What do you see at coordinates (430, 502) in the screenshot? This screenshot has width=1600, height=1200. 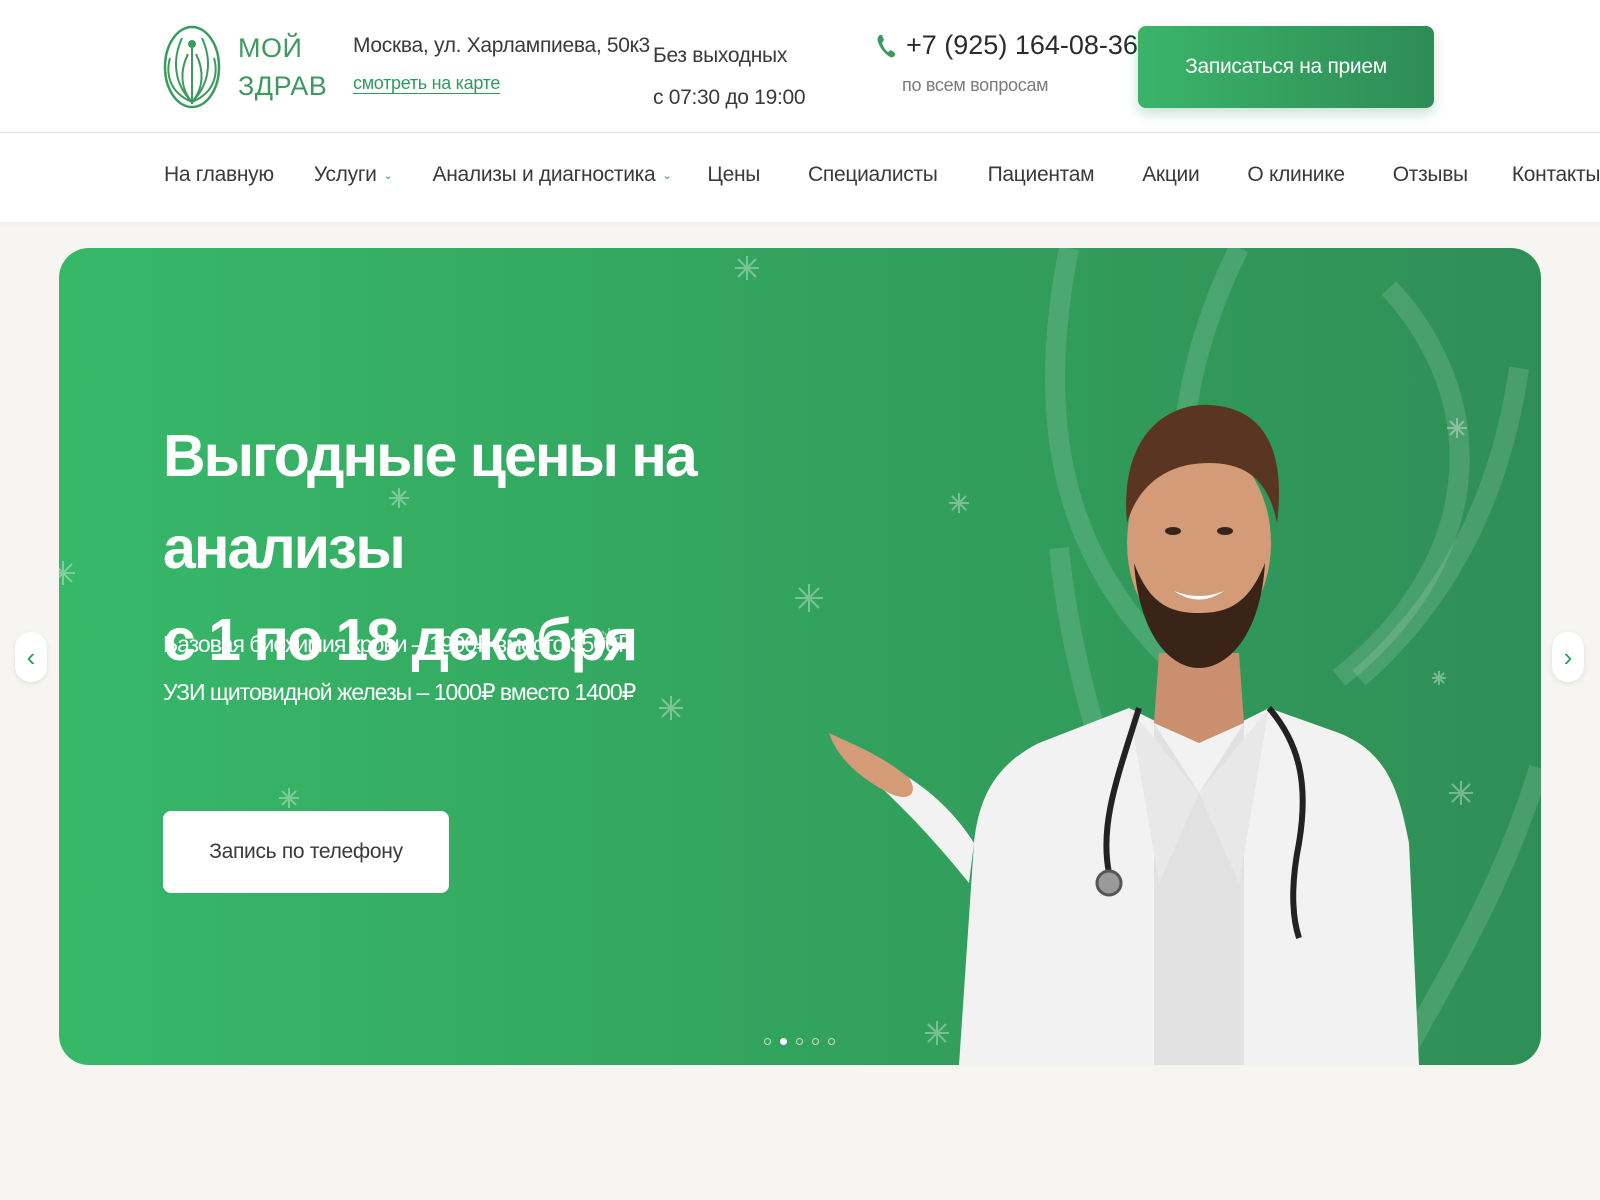 I see `hero-title-line1: Выгодные цены на анализы` at bounding box center [430, 502].